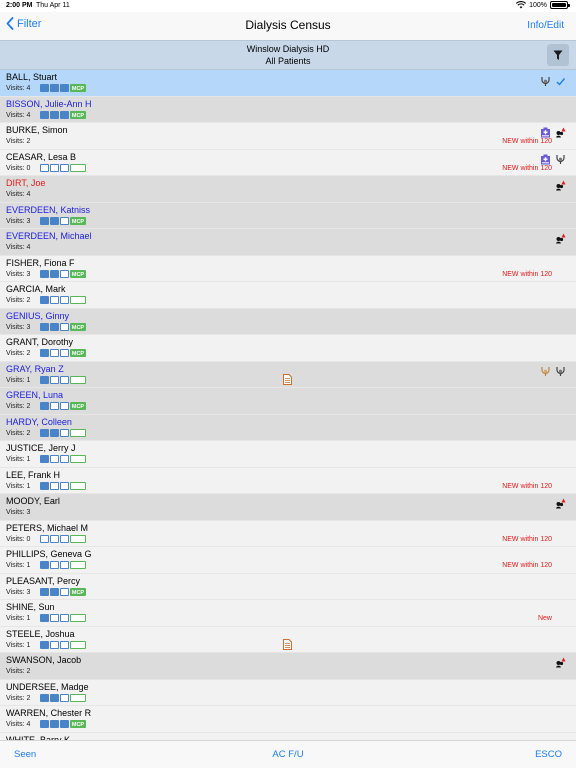  Describe the element at coordinates (40, 262) in the screenshot. I see `patient-name: FISHER, Fiona F` at that location.